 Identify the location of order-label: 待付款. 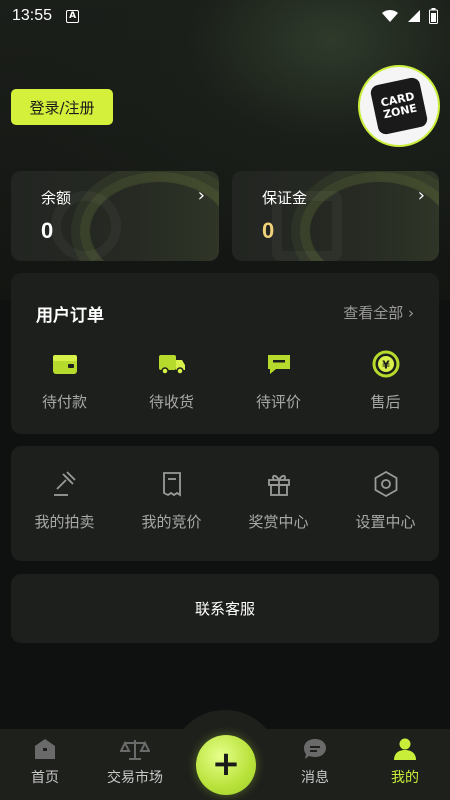
(64, 402).